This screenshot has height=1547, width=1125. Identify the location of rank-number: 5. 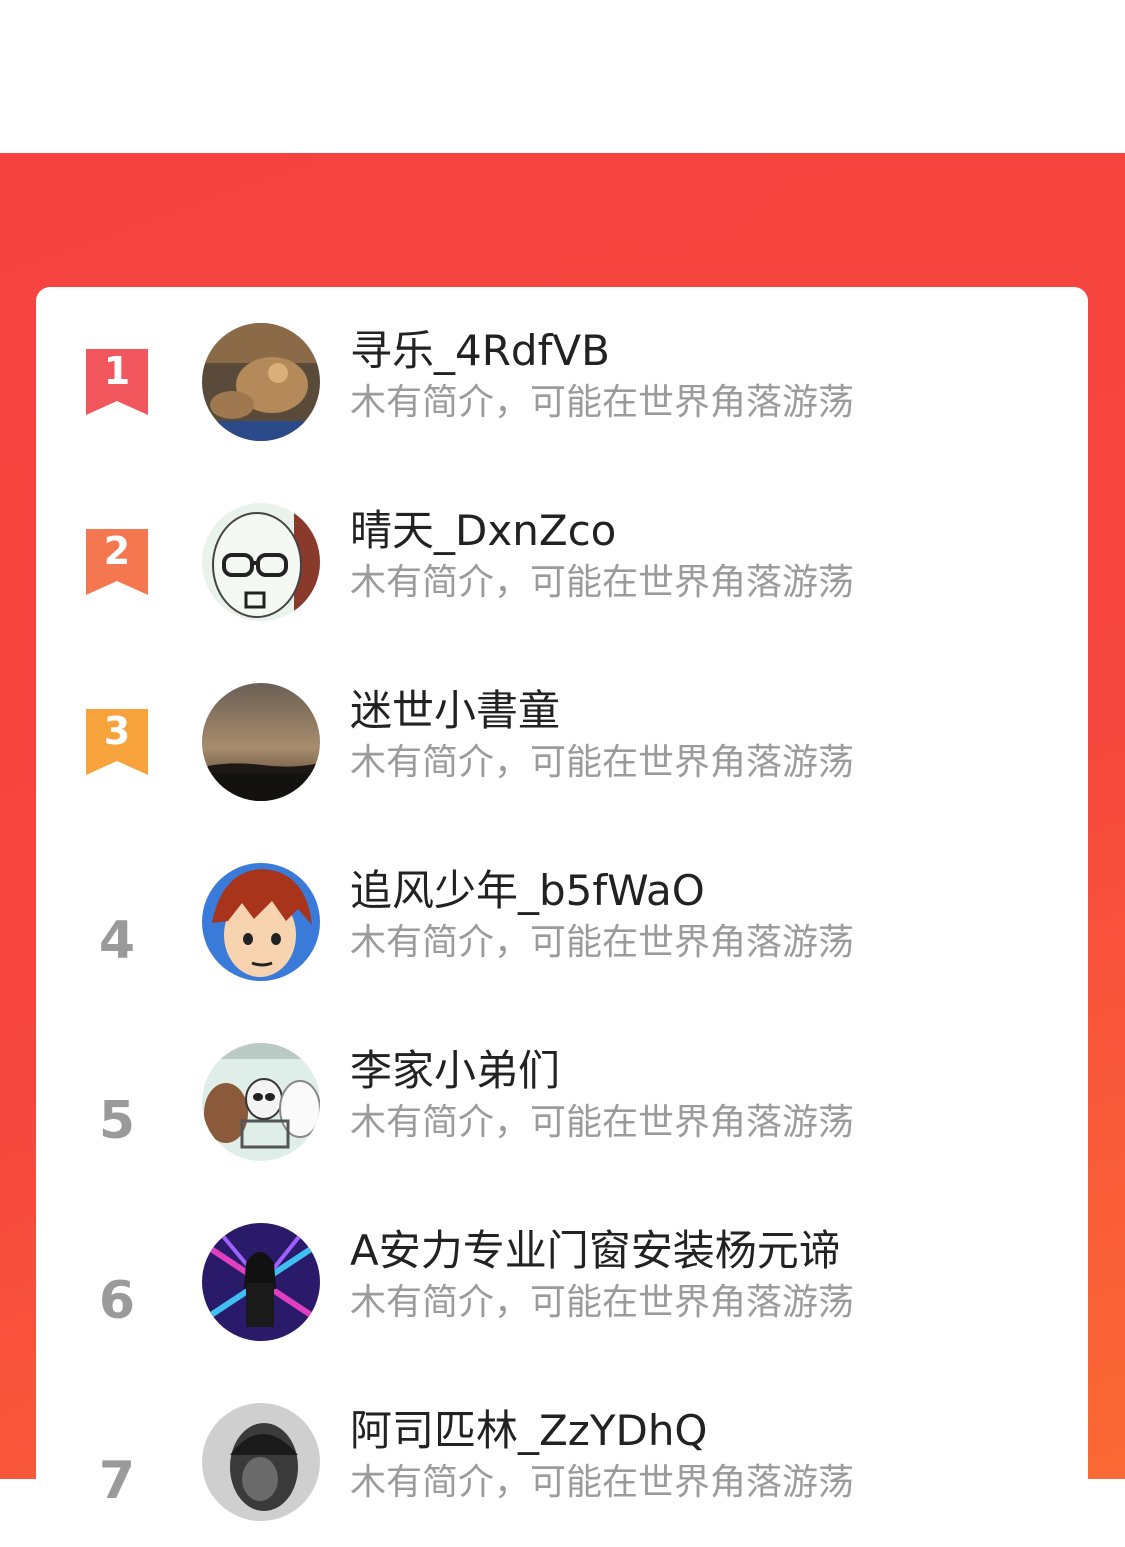
(117, 1121).